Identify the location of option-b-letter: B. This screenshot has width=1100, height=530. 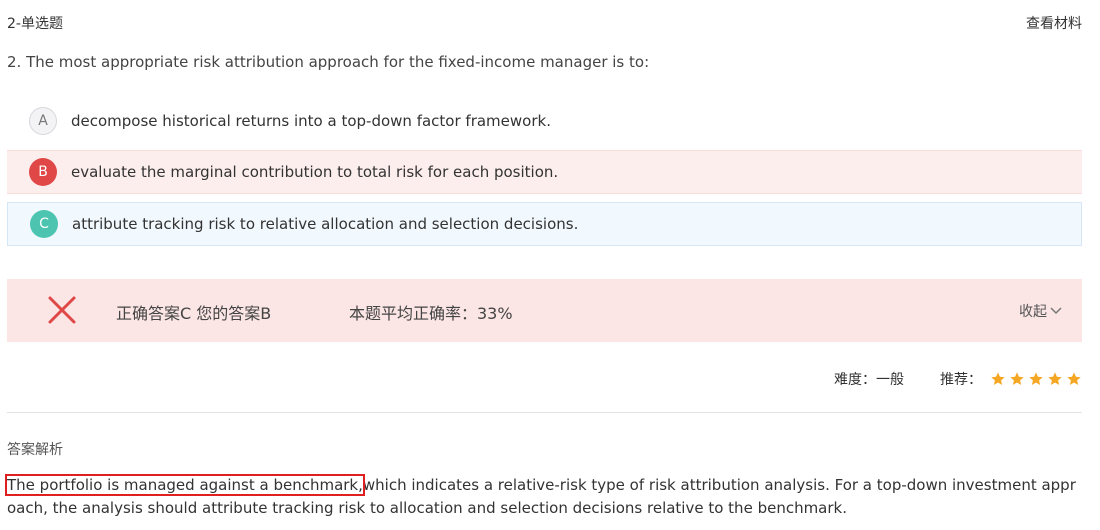
(43, 172).